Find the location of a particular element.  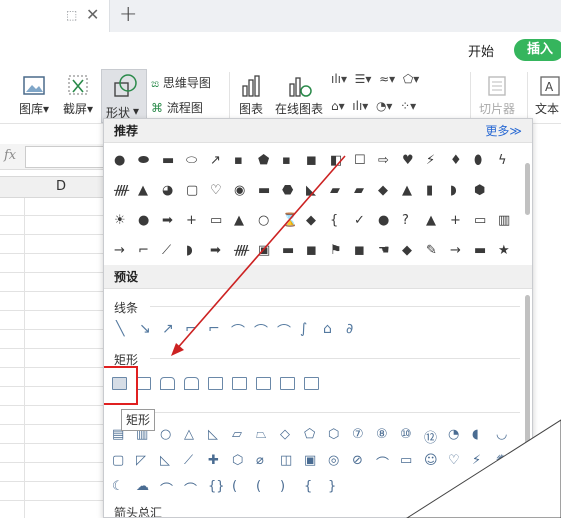

chart-types-row2: ⌂▾ ılı▾ ◔▾ ⁘▾ is located at coordinates (373, 106).